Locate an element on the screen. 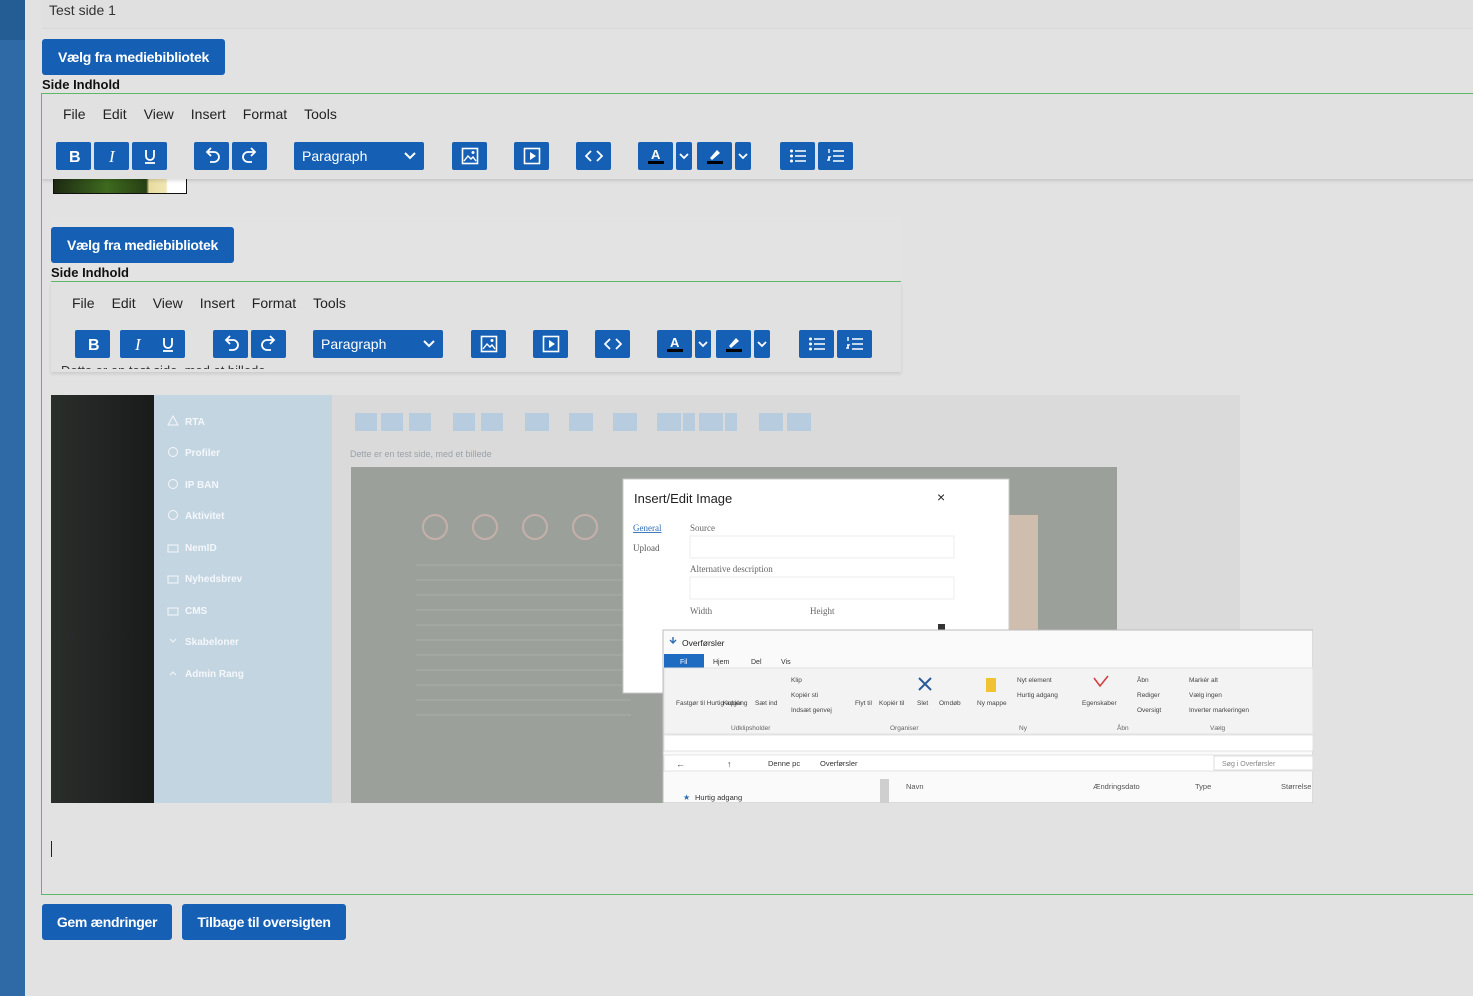  nested-text-color-dropdown is located at coordinates (703, 344).